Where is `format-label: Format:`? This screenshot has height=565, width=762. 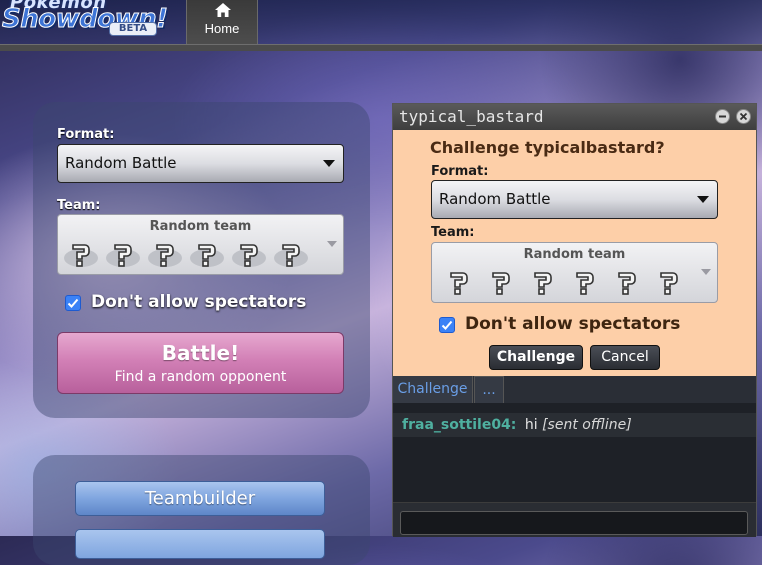
format-label: Format: is located at coordinates (86, 134).